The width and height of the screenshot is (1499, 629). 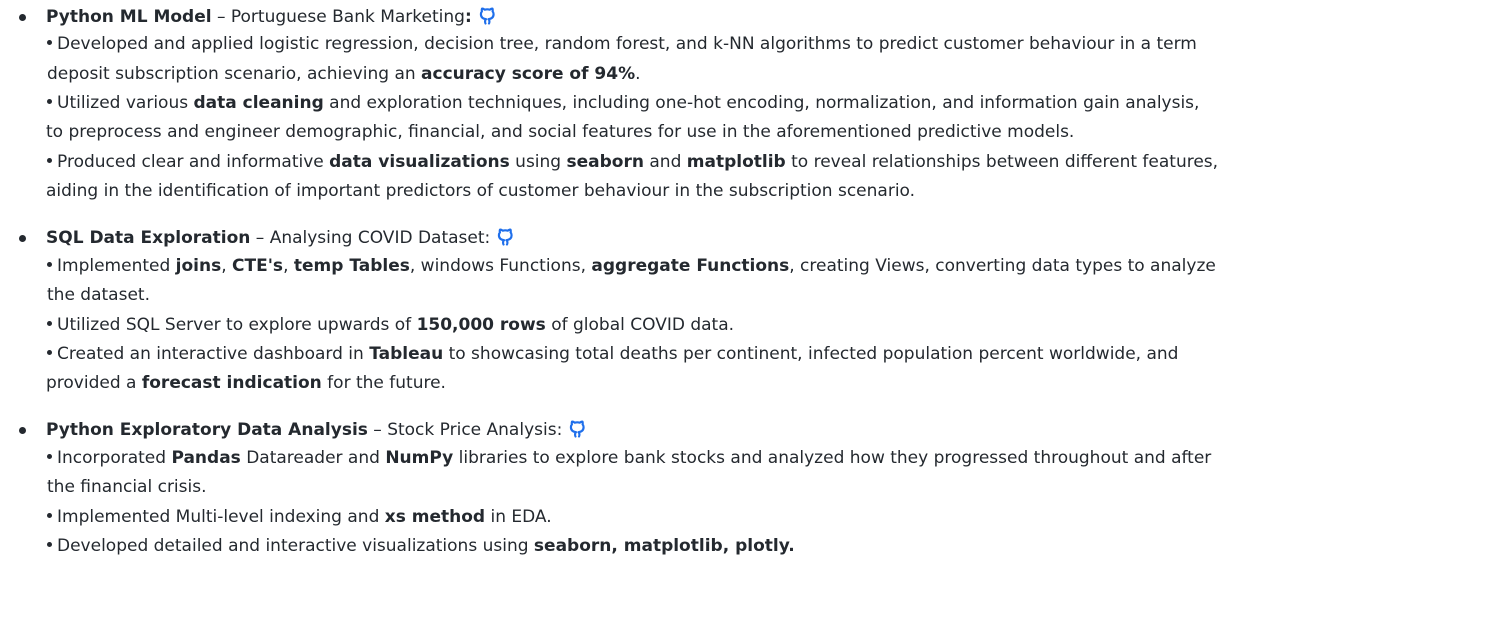 What do you see at coordinates (148, 238) in the screenshot?
I see `project-title: SQL Data Exploration` at bounding box center [148, 238].